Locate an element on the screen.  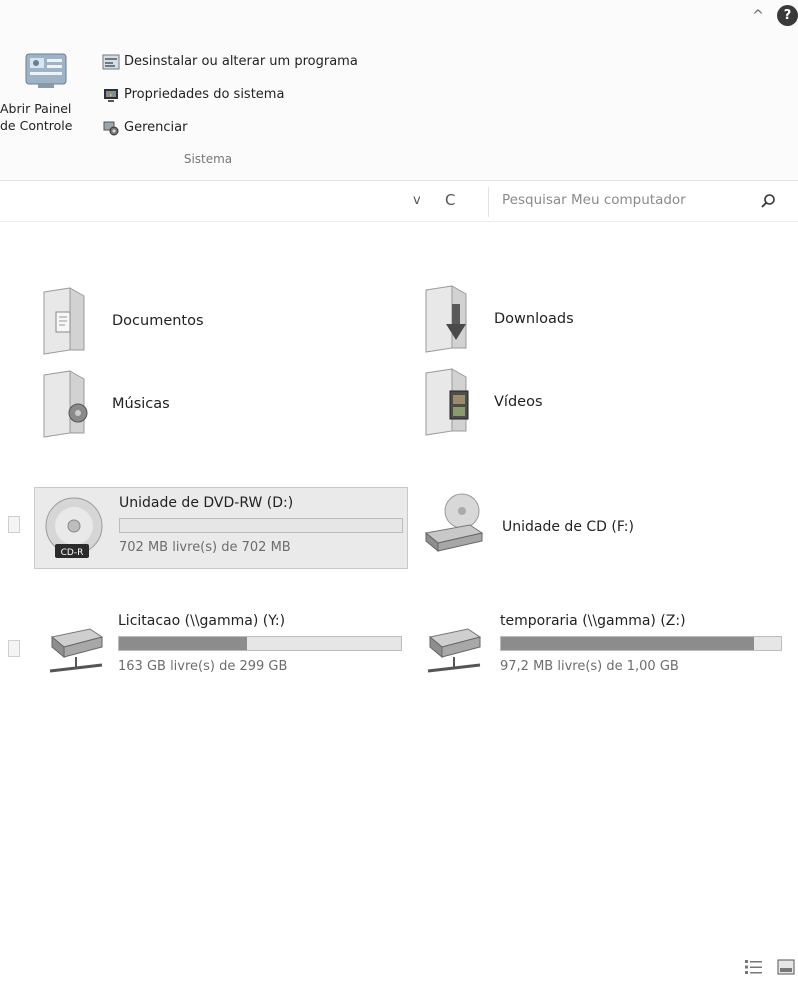
drive-free-space: 702 MB livre(s) de 702 MB is located at coordinates (205, 547).